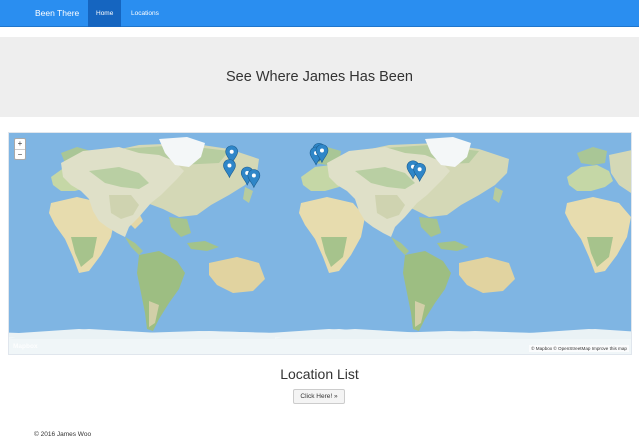 The image size is (639, 444). Describe the element at coordinates (319, 13) in the screenshot. I see `navbar: Been There Home Locations` at that location.